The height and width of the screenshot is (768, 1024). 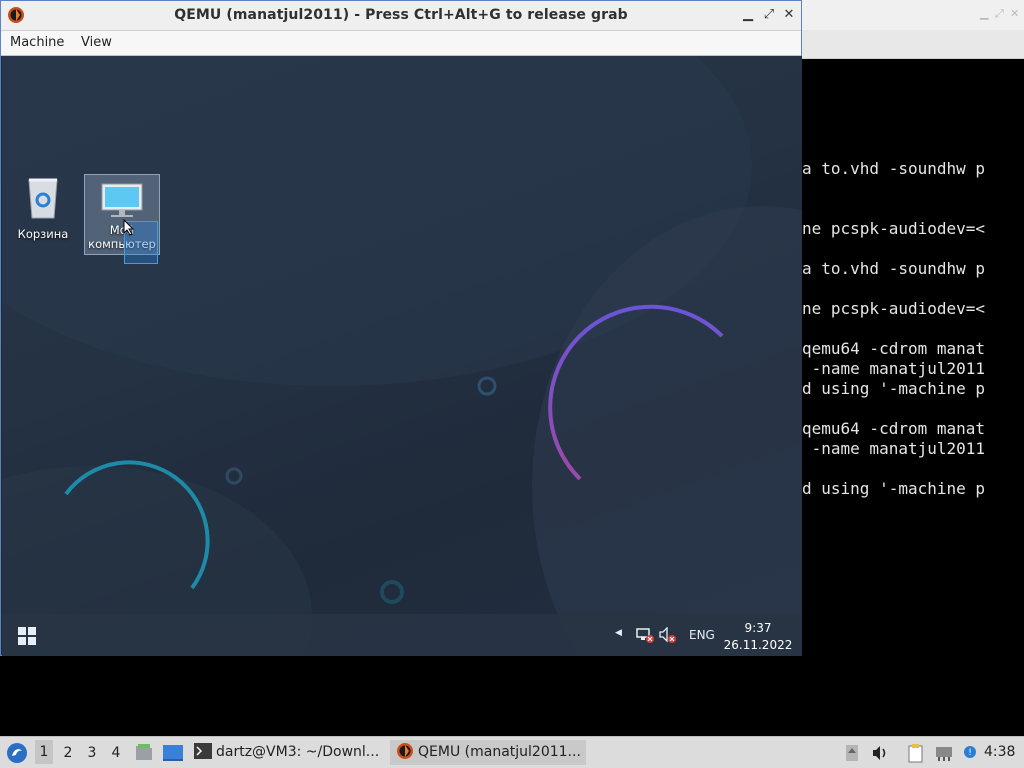 What do you see at coordinates (129, 227) in the screenshot?
I see `mouse-cursor-icon` at bounding box center [129, 227].